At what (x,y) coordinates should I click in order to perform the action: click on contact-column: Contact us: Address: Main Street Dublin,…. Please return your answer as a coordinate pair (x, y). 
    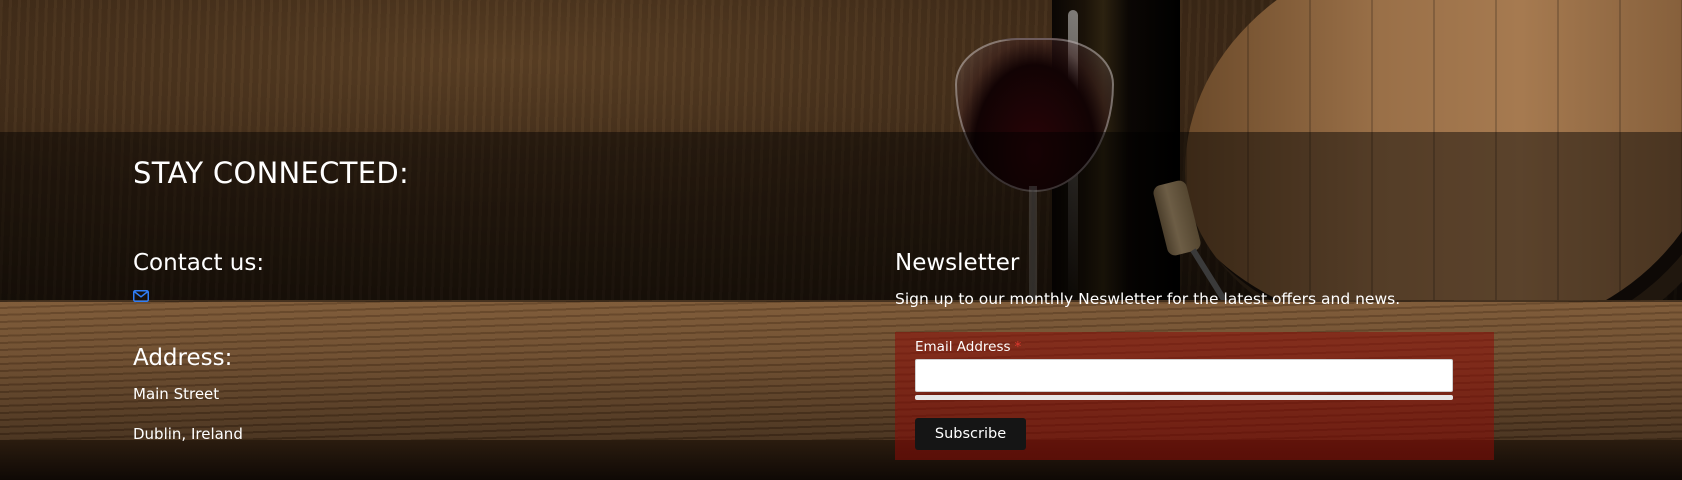
    Looking at the image, I should click on (433, 346).